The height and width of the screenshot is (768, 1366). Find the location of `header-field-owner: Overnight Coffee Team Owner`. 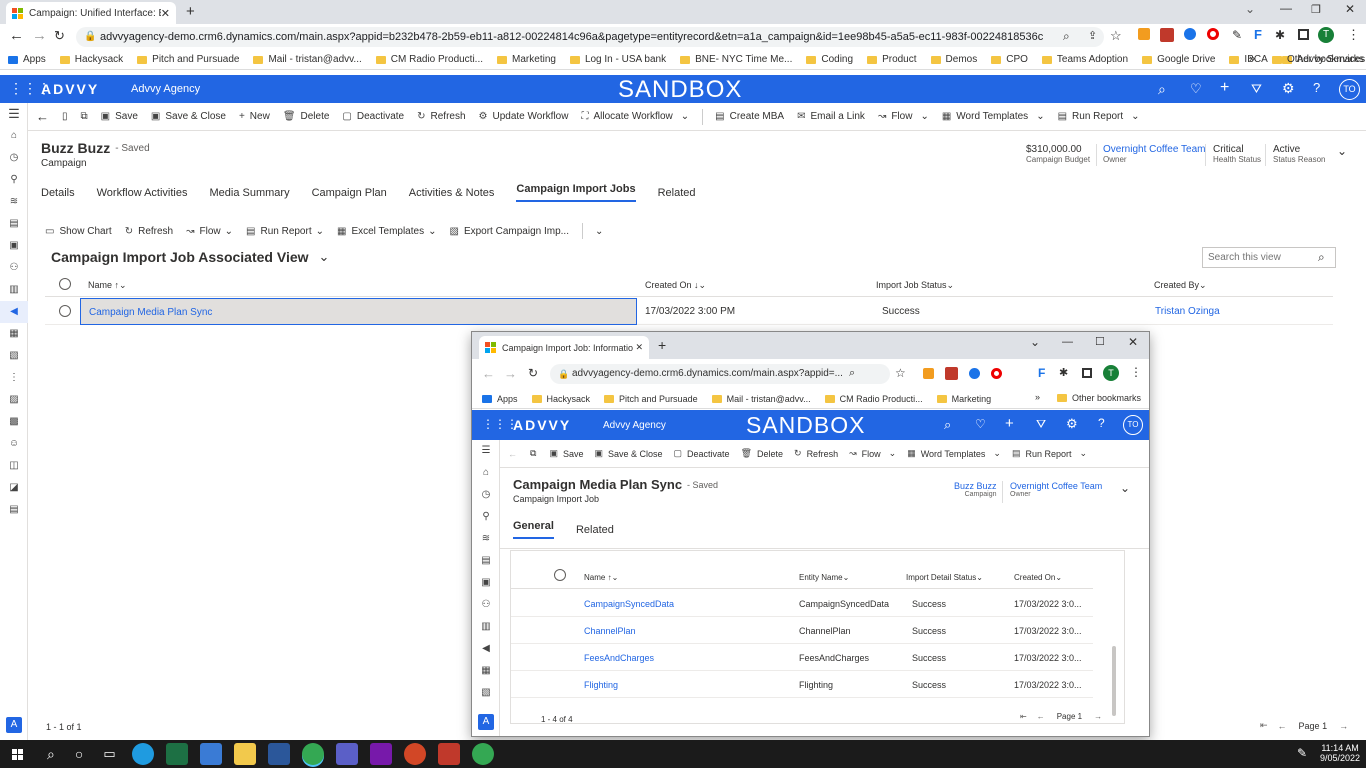

header-field-owner: Overnight Coffee Team Owner is located at coordinates (1056, 489).